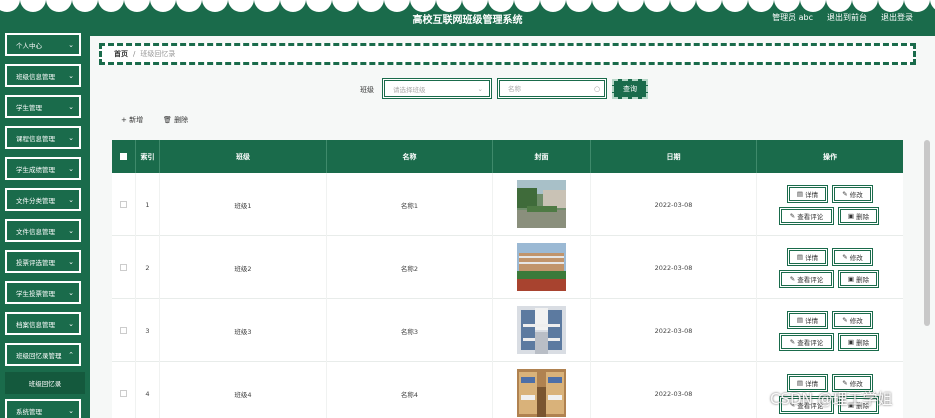 The width and height of the screenshot is (935, 418). I want to click on sidebar-item-course-info: 课程信息管理 ⌄, so click(43, 137).